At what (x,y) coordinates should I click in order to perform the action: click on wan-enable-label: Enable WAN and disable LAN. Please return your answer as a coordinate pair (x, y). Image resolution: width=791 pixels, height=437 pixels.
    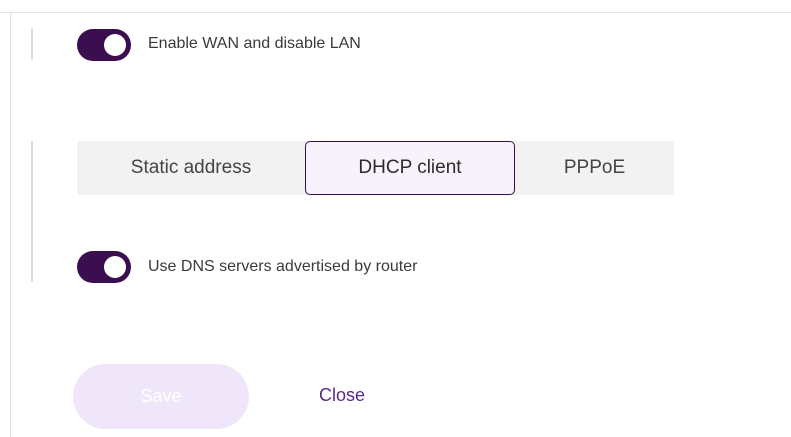
    Looking at the image, I should click on (254, 43).